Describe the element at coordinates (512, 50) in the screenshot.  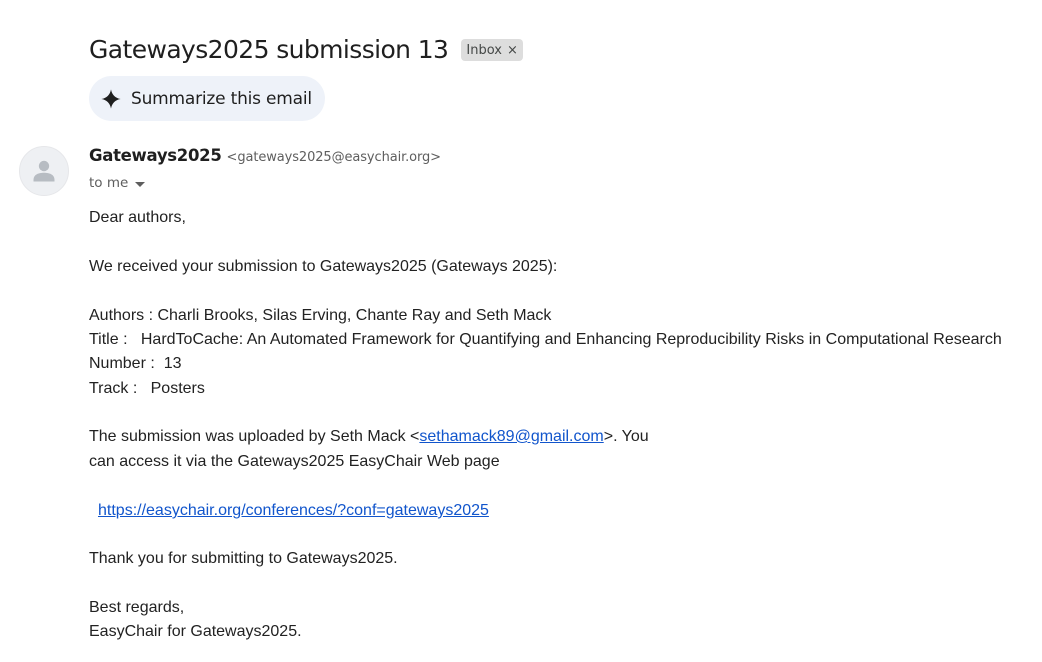
I see `remove-label-icon: ×` at that location.